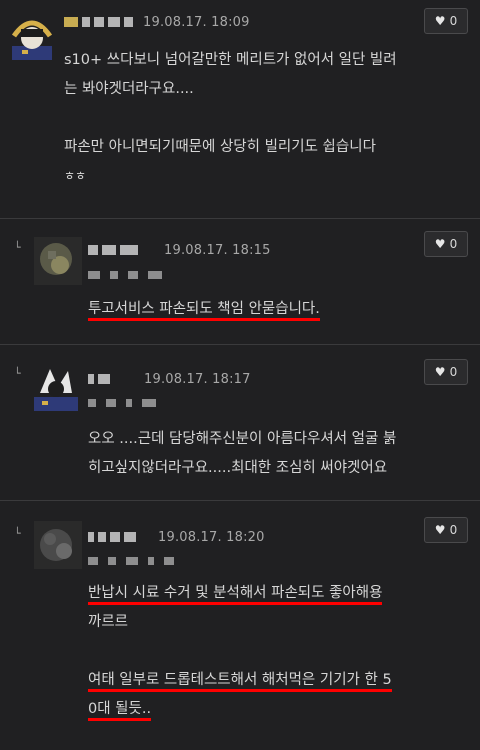 The width and height of the screenshot is (480, 750). What do you see at coordinates (75, 176) in the screenshot?
I see `comment-line: ㅎㅎ` at bounding box center [75, 176].